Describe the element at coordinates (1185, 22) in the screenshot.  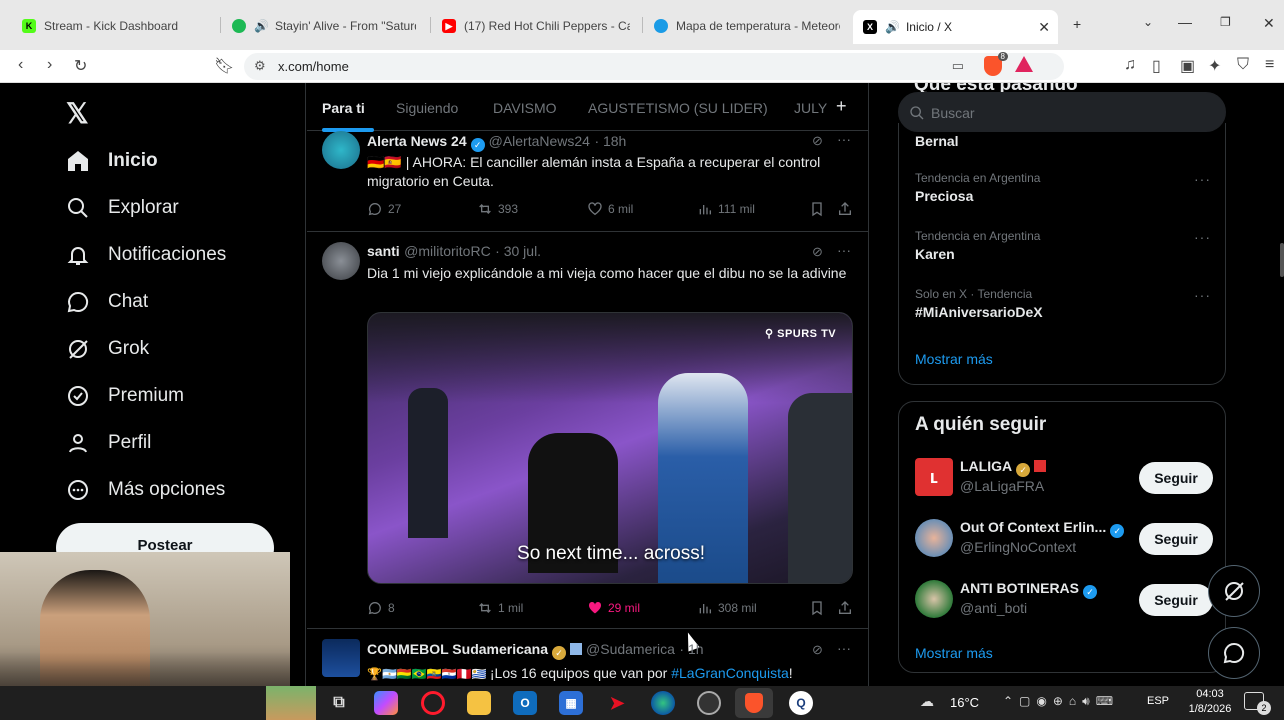
I see `minimize-button: —` at that location.